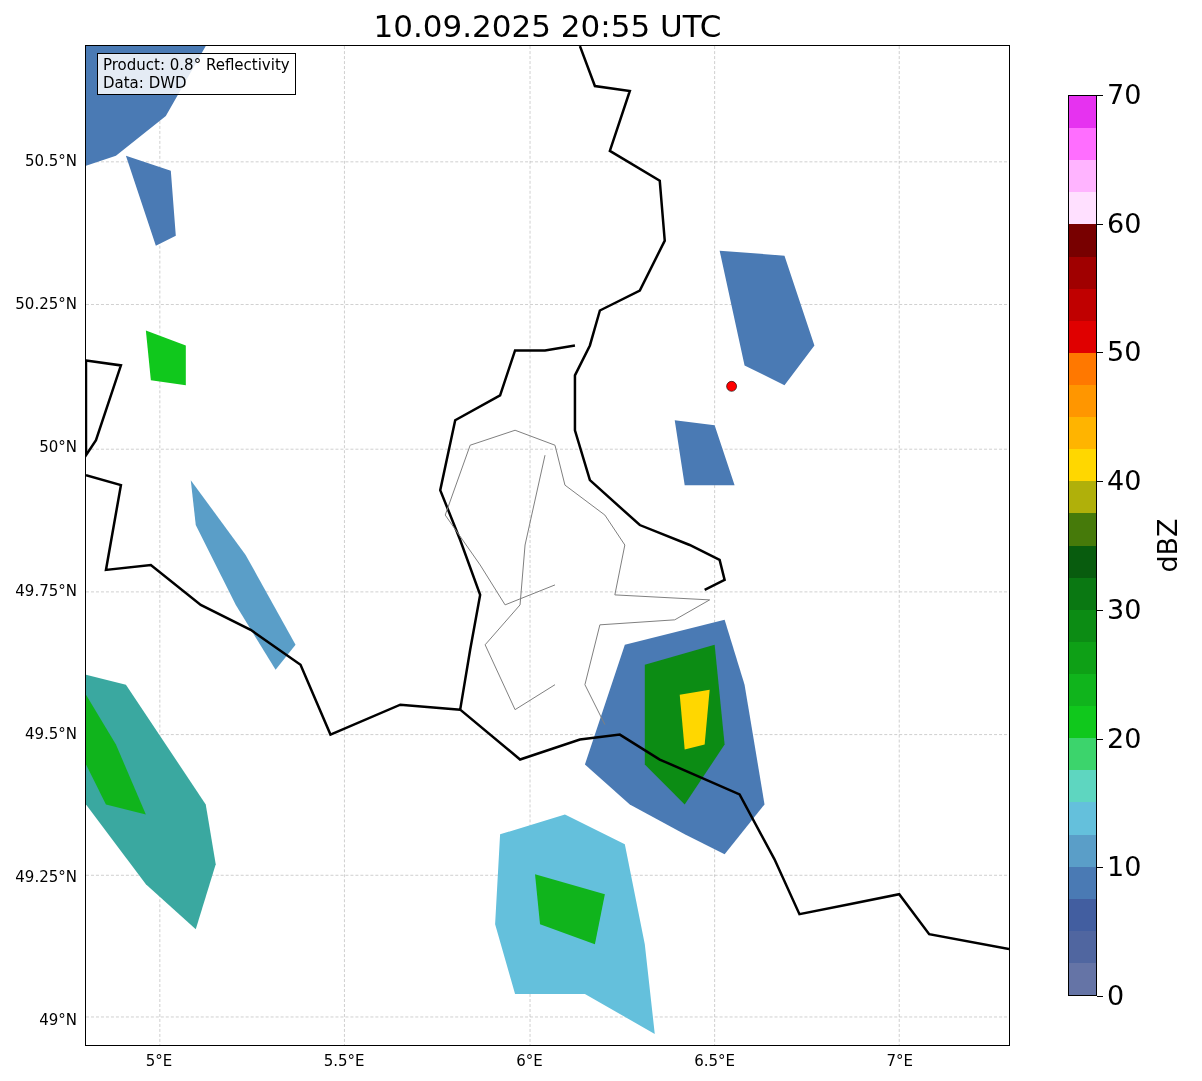 The width and height of the screenshot is (1202, 1081). Describe the element at coordinates (900, 1061) in the screenshot. I see `x-tick-label: 7°E` at that location.